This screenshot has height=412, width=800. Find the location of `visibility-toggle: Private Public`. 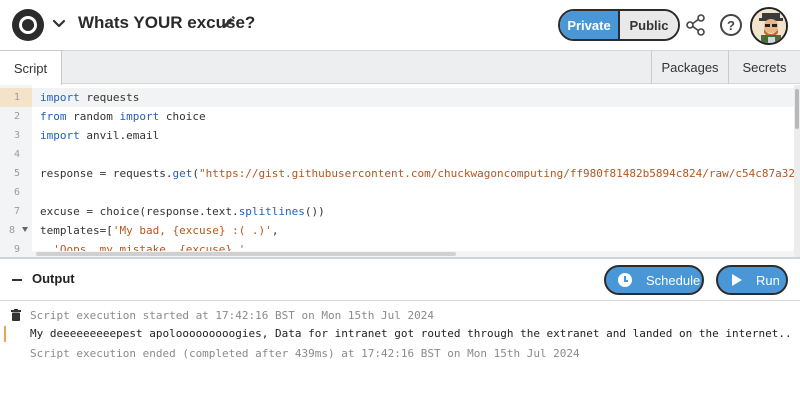

visibility-toggle: Private Public is located at coordinates (619, 25).